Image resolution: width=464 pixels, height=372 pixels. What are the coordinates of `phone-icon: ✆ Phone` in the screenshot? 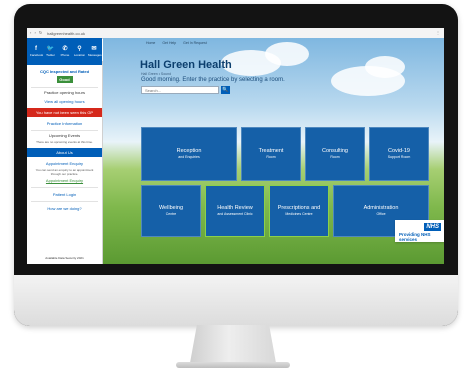 It's located at (65, 51).